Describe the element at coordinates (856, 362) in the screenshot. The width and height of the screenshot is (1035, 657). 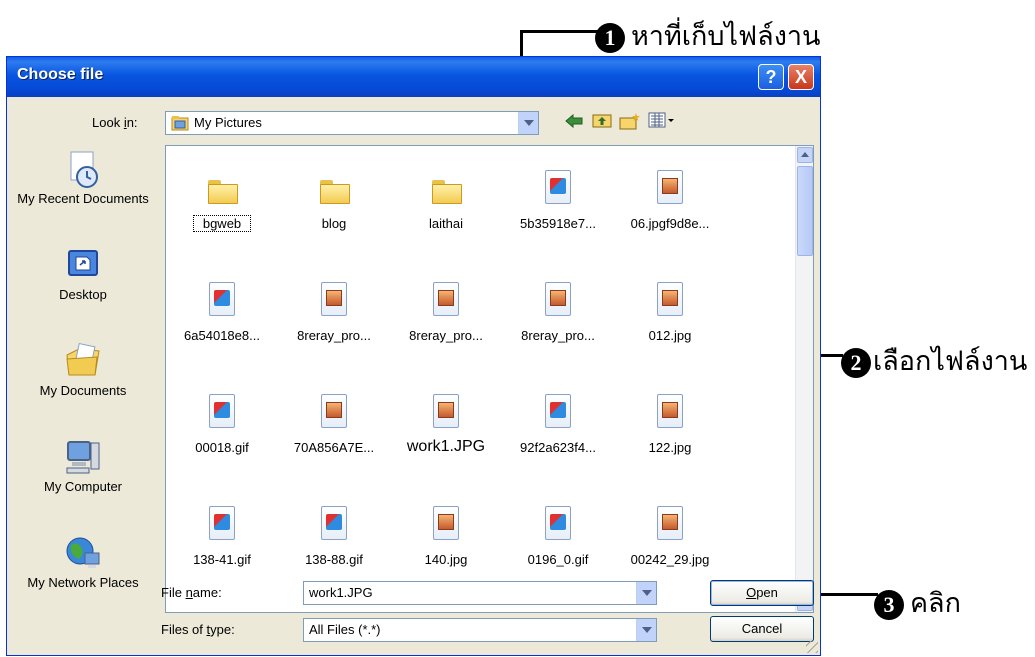
I see `step2-number: 2` at that location.